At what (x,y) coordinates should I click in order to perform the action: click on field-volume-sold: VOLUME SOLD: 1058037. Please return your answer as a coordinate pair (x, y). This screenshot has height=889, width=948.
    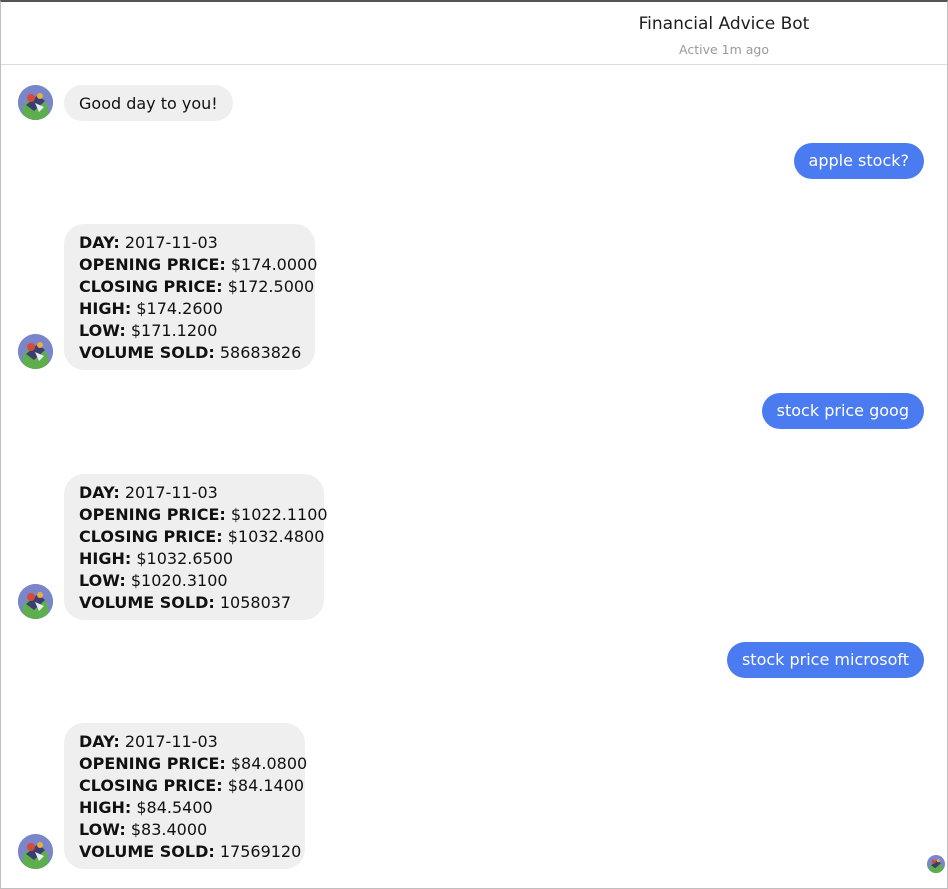
    Looking at the image, I should click on (194, 603).